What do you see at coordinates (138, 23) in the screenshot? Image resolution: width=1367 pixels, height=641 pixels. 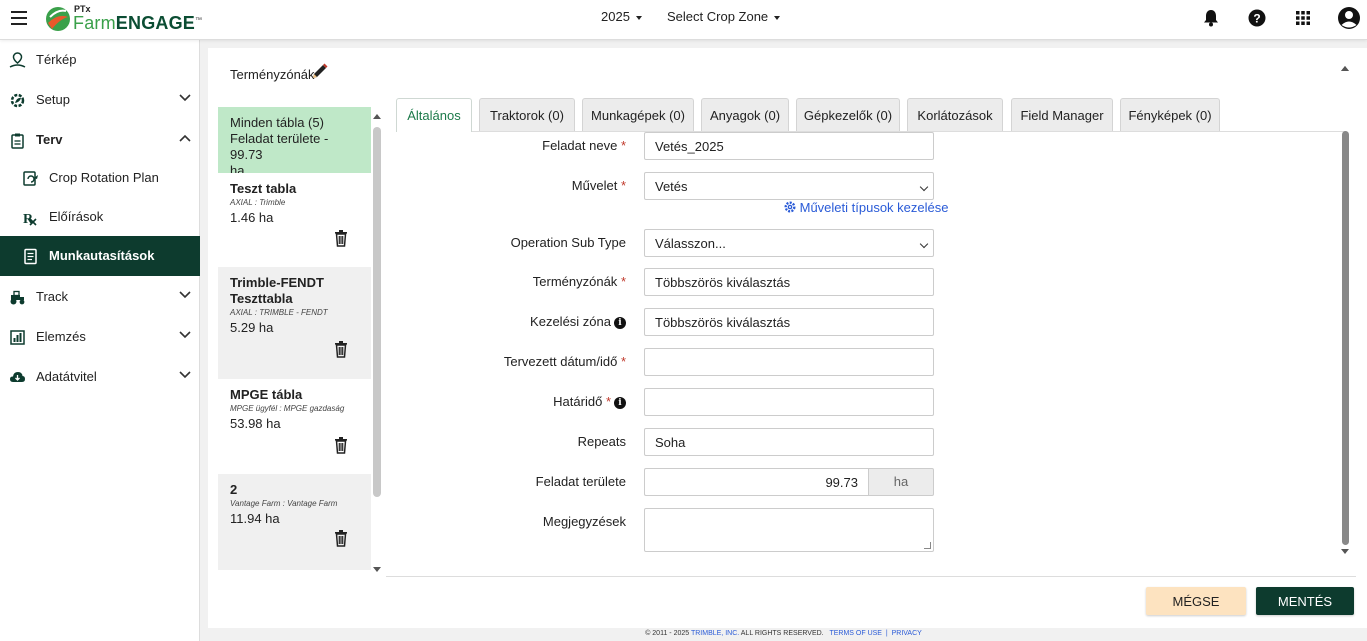 I see `logo-wordmark: FarmENGAGE™` at bounding box center [138, 23].